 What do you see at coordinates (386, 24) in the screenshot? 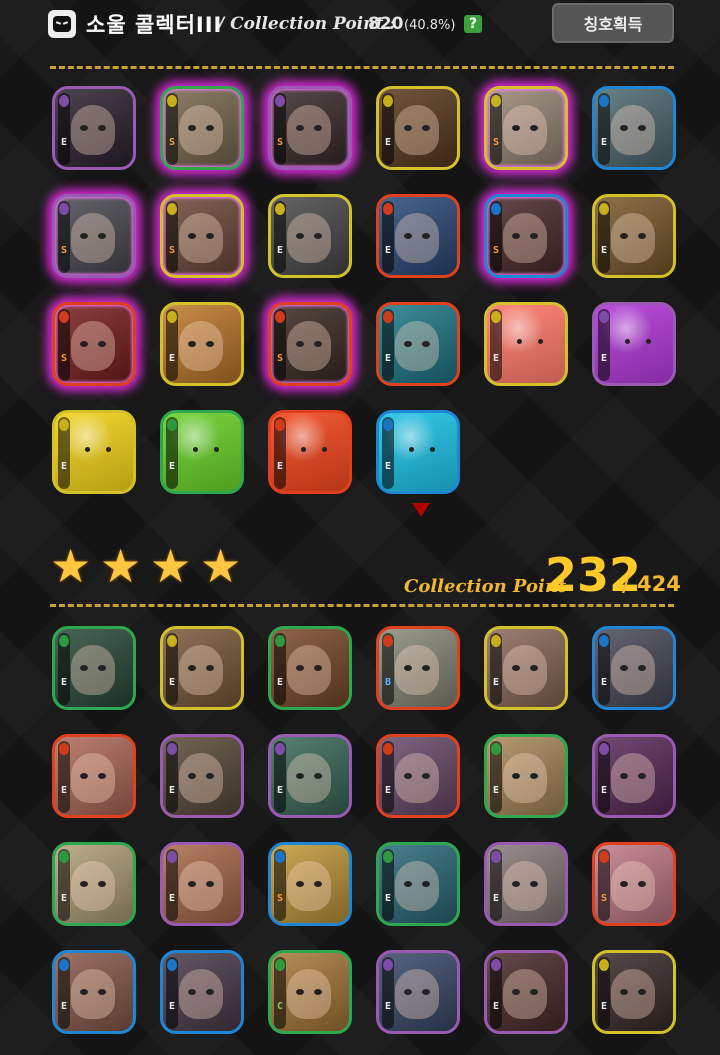
I see `collection-point-value: 820` at bounding box center [386, 24].